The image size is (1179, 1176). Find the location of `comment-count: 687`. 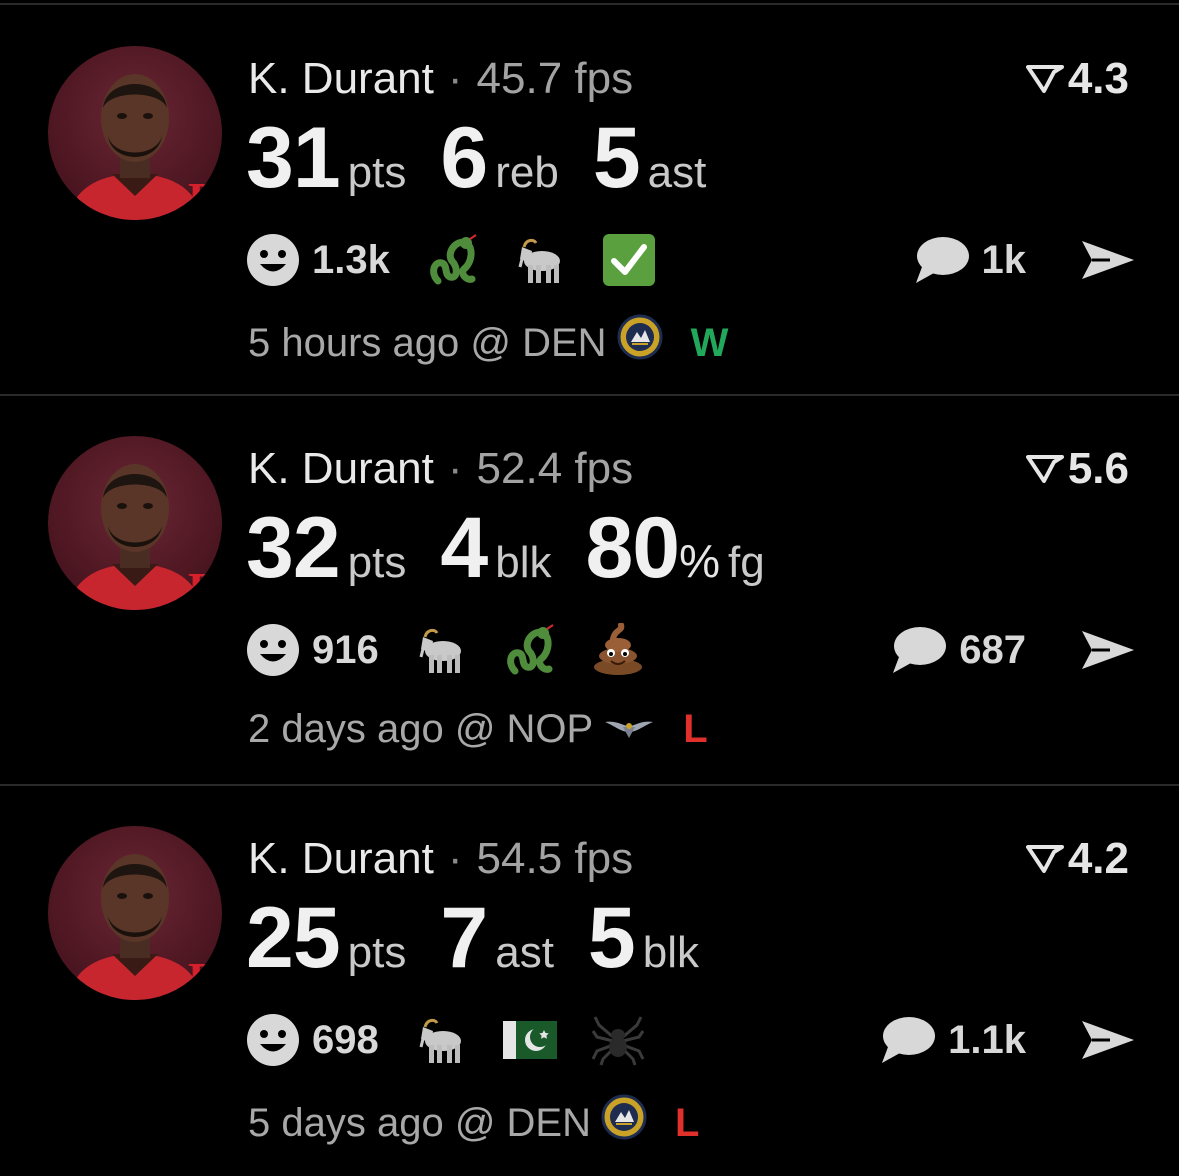

comment-count: 687 is located at coordinates (992, 650).